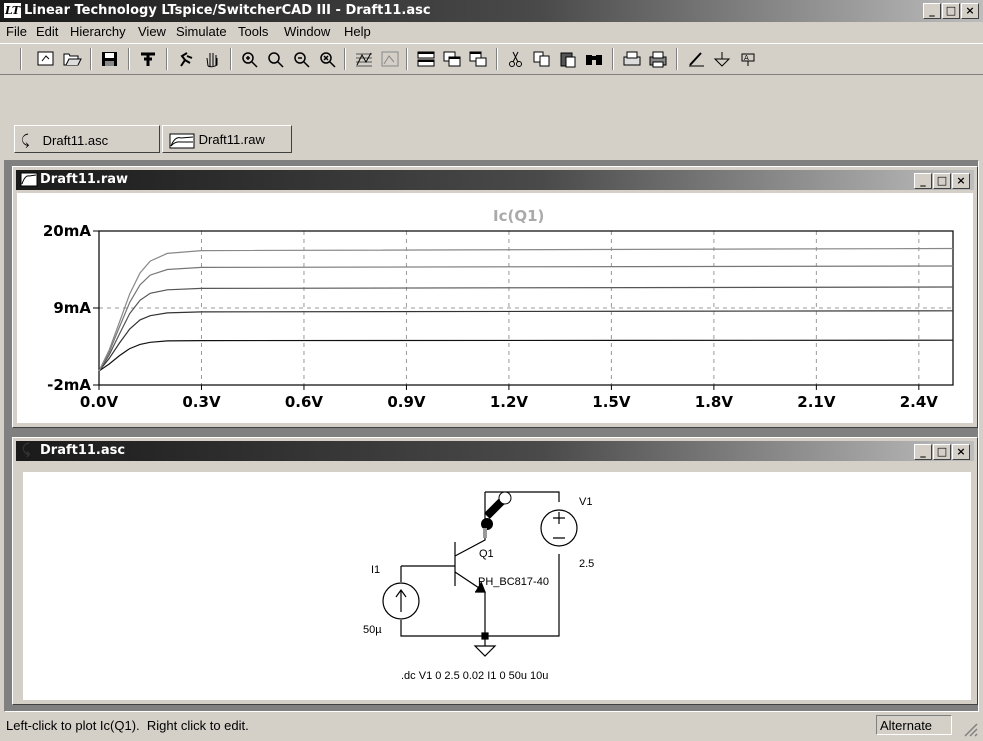 The image size is (983, 741). Describe the element at coordinates (253, 32) in the screenshot. I see `menu-tools: Tools` at that location.